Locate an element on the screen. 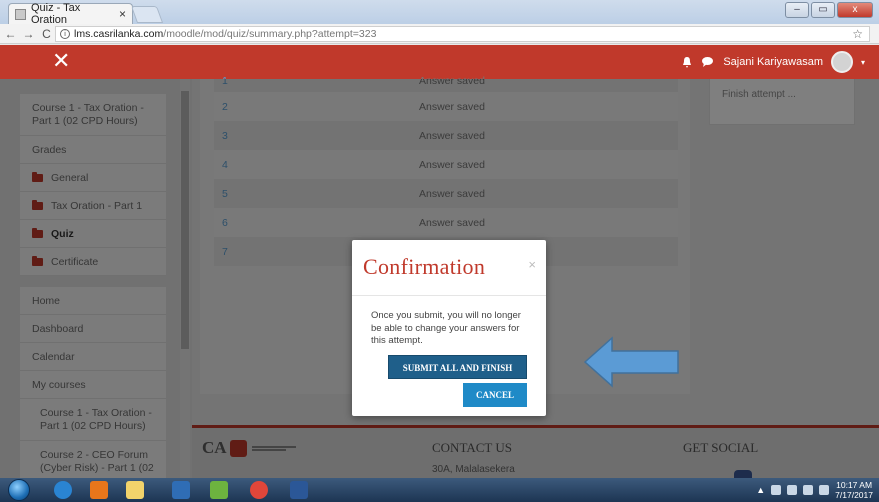 The height and width of the screenshot is (502, 879). forward-arrow-icon: → is located at coordinates (28, 34).